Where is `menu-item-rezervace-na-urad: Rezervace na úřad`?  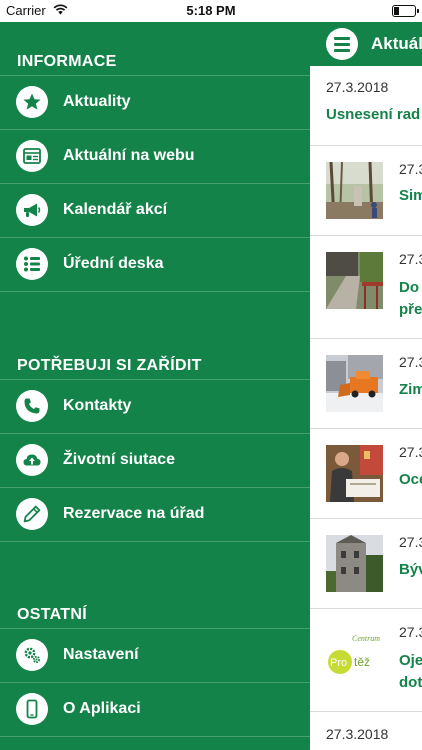
menu-item-rezervace-na-urad: Rezervace na úřad is located at coordinates (155, 514).